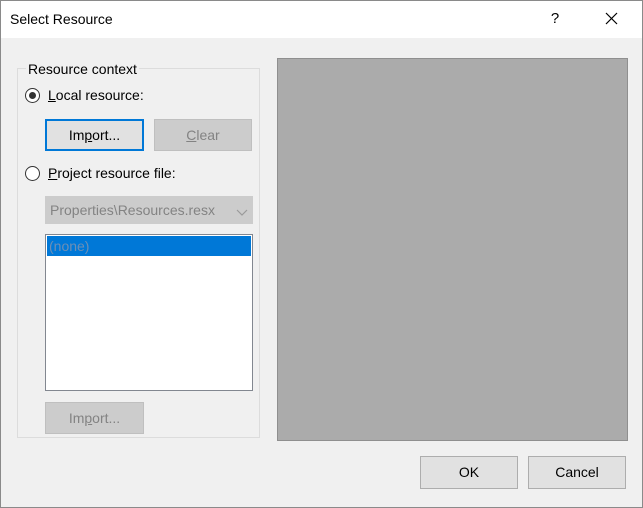 The height and width of the screenshot is (508, 643). What do you see at coordinates (149, 246) in the screenshot?
I see `list-item: (none)` at bounding box center [149, 246].